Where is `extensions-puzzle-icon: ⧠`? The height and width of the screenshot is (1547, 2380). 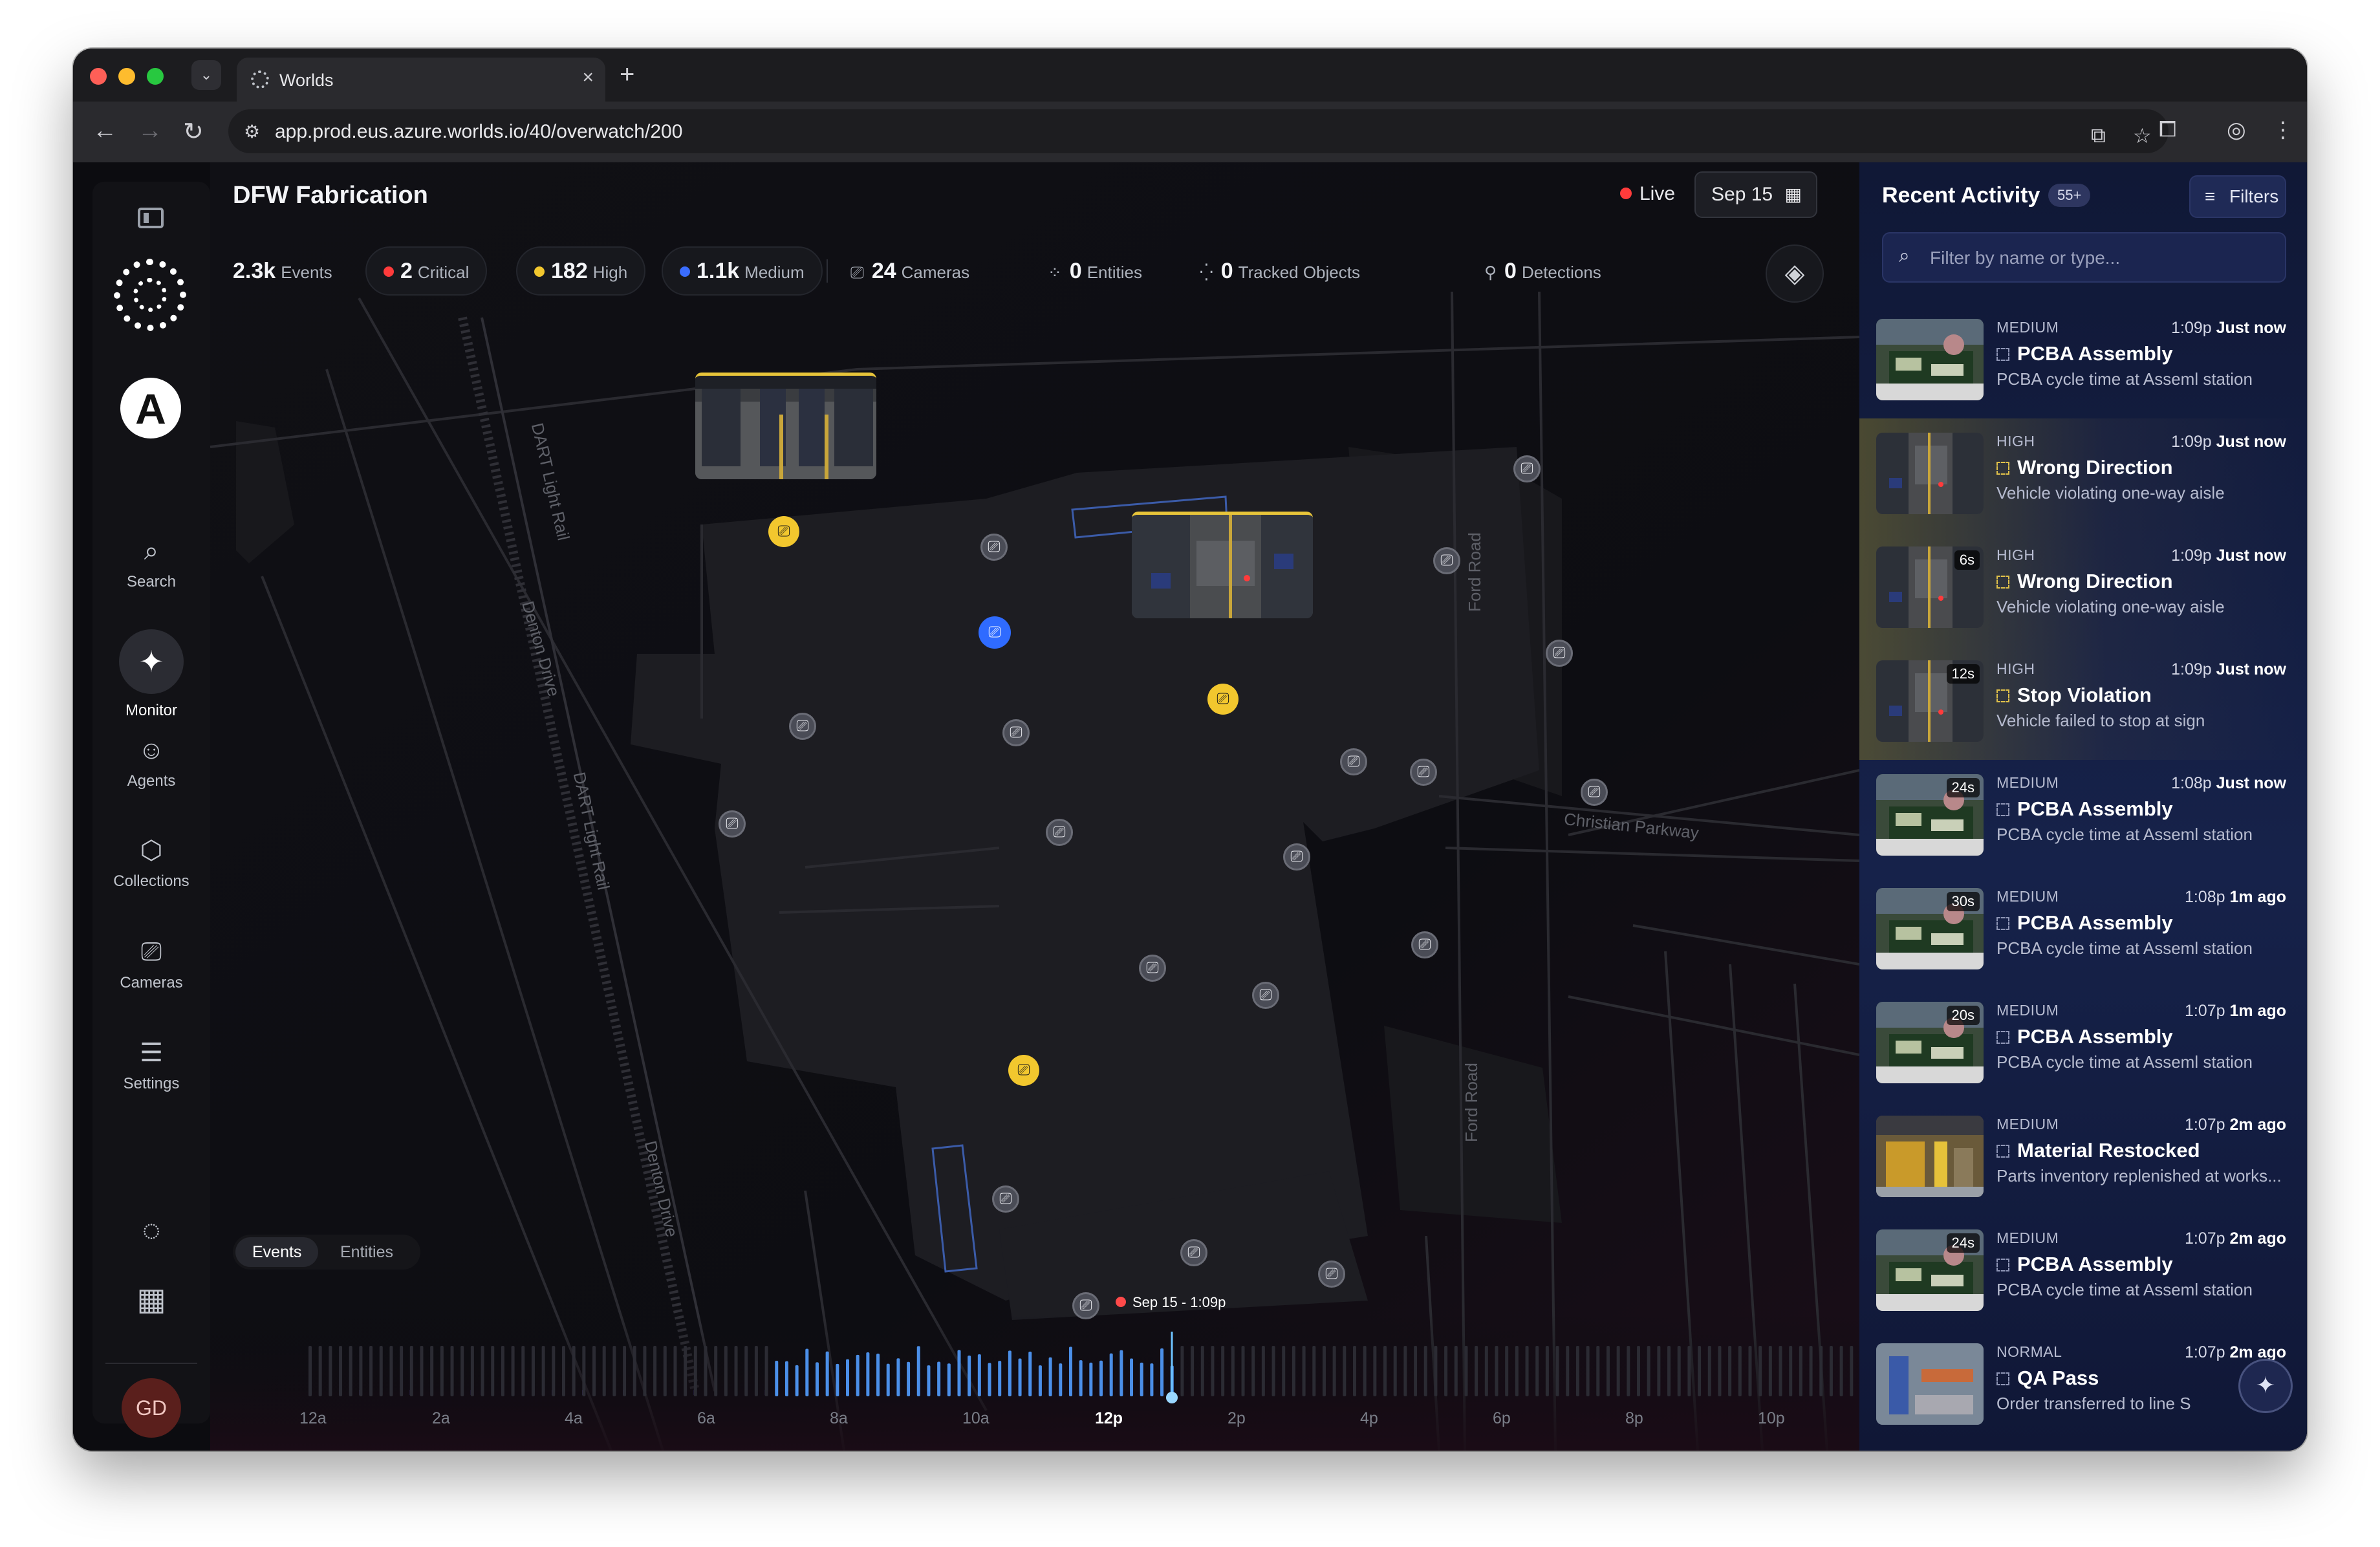
extensions-puzzle-icon: ⧠ is located at coordinates (2167, 129).